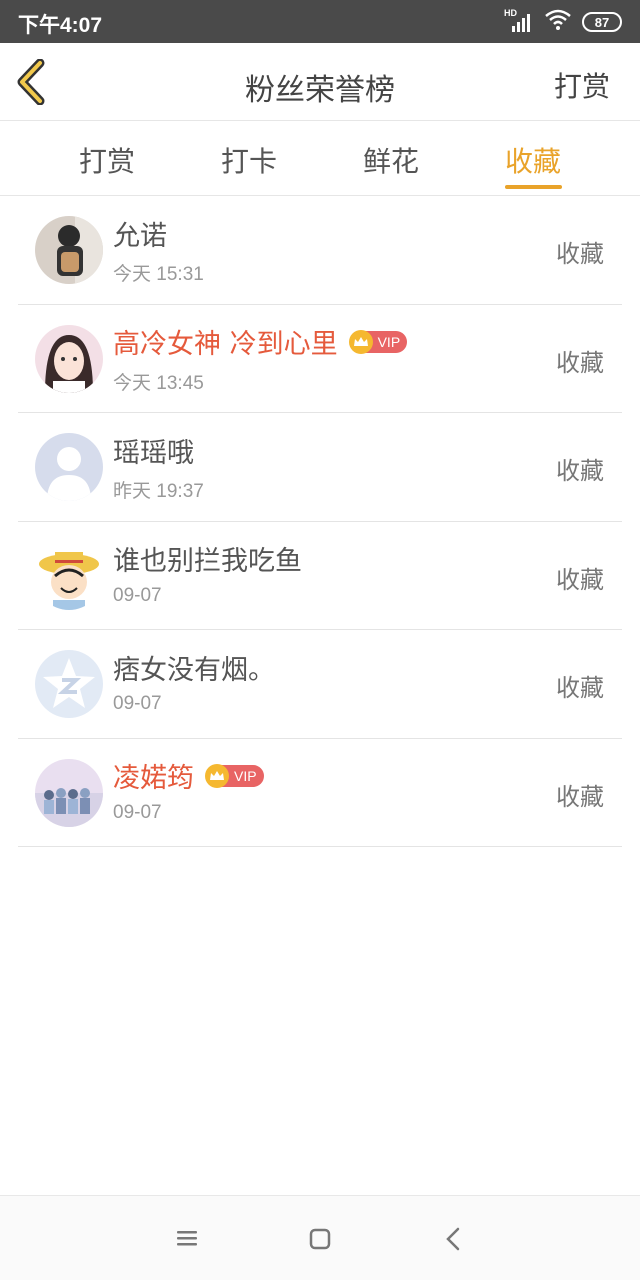  I want to click on header: 粉丝荣誉榜 打赏, so click(320, 82).